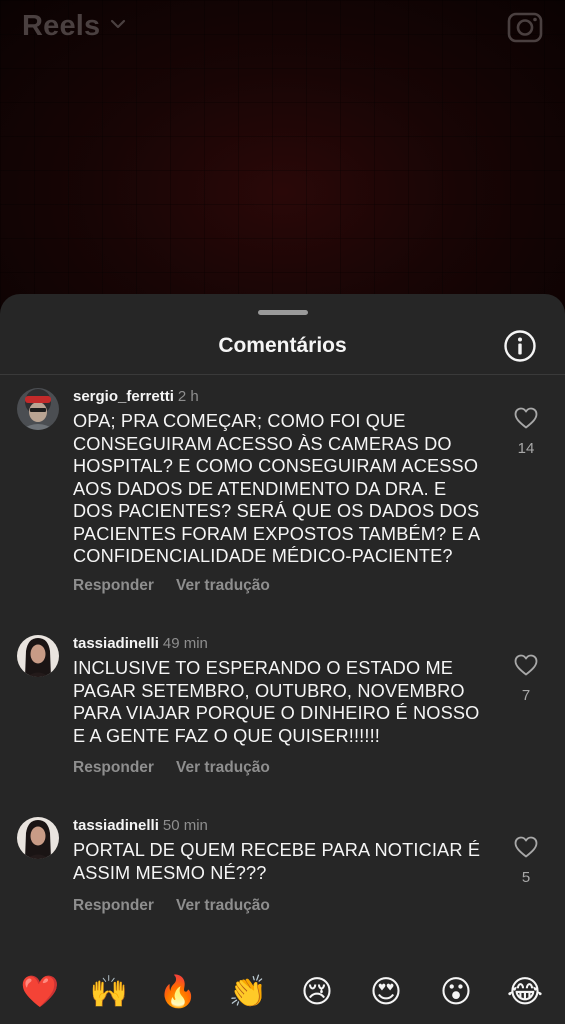 The width and height of the screenshot is (565, 1024). Describe the element at coordinates (109, 992) in the screenshot. I see `emoji-raised-hands: 🙌` at that location.